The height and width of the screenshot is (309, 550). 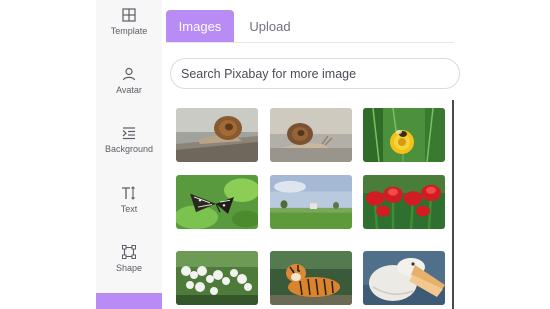 I want to click on image-thumb-snail-road, so click(x=311, y=135).